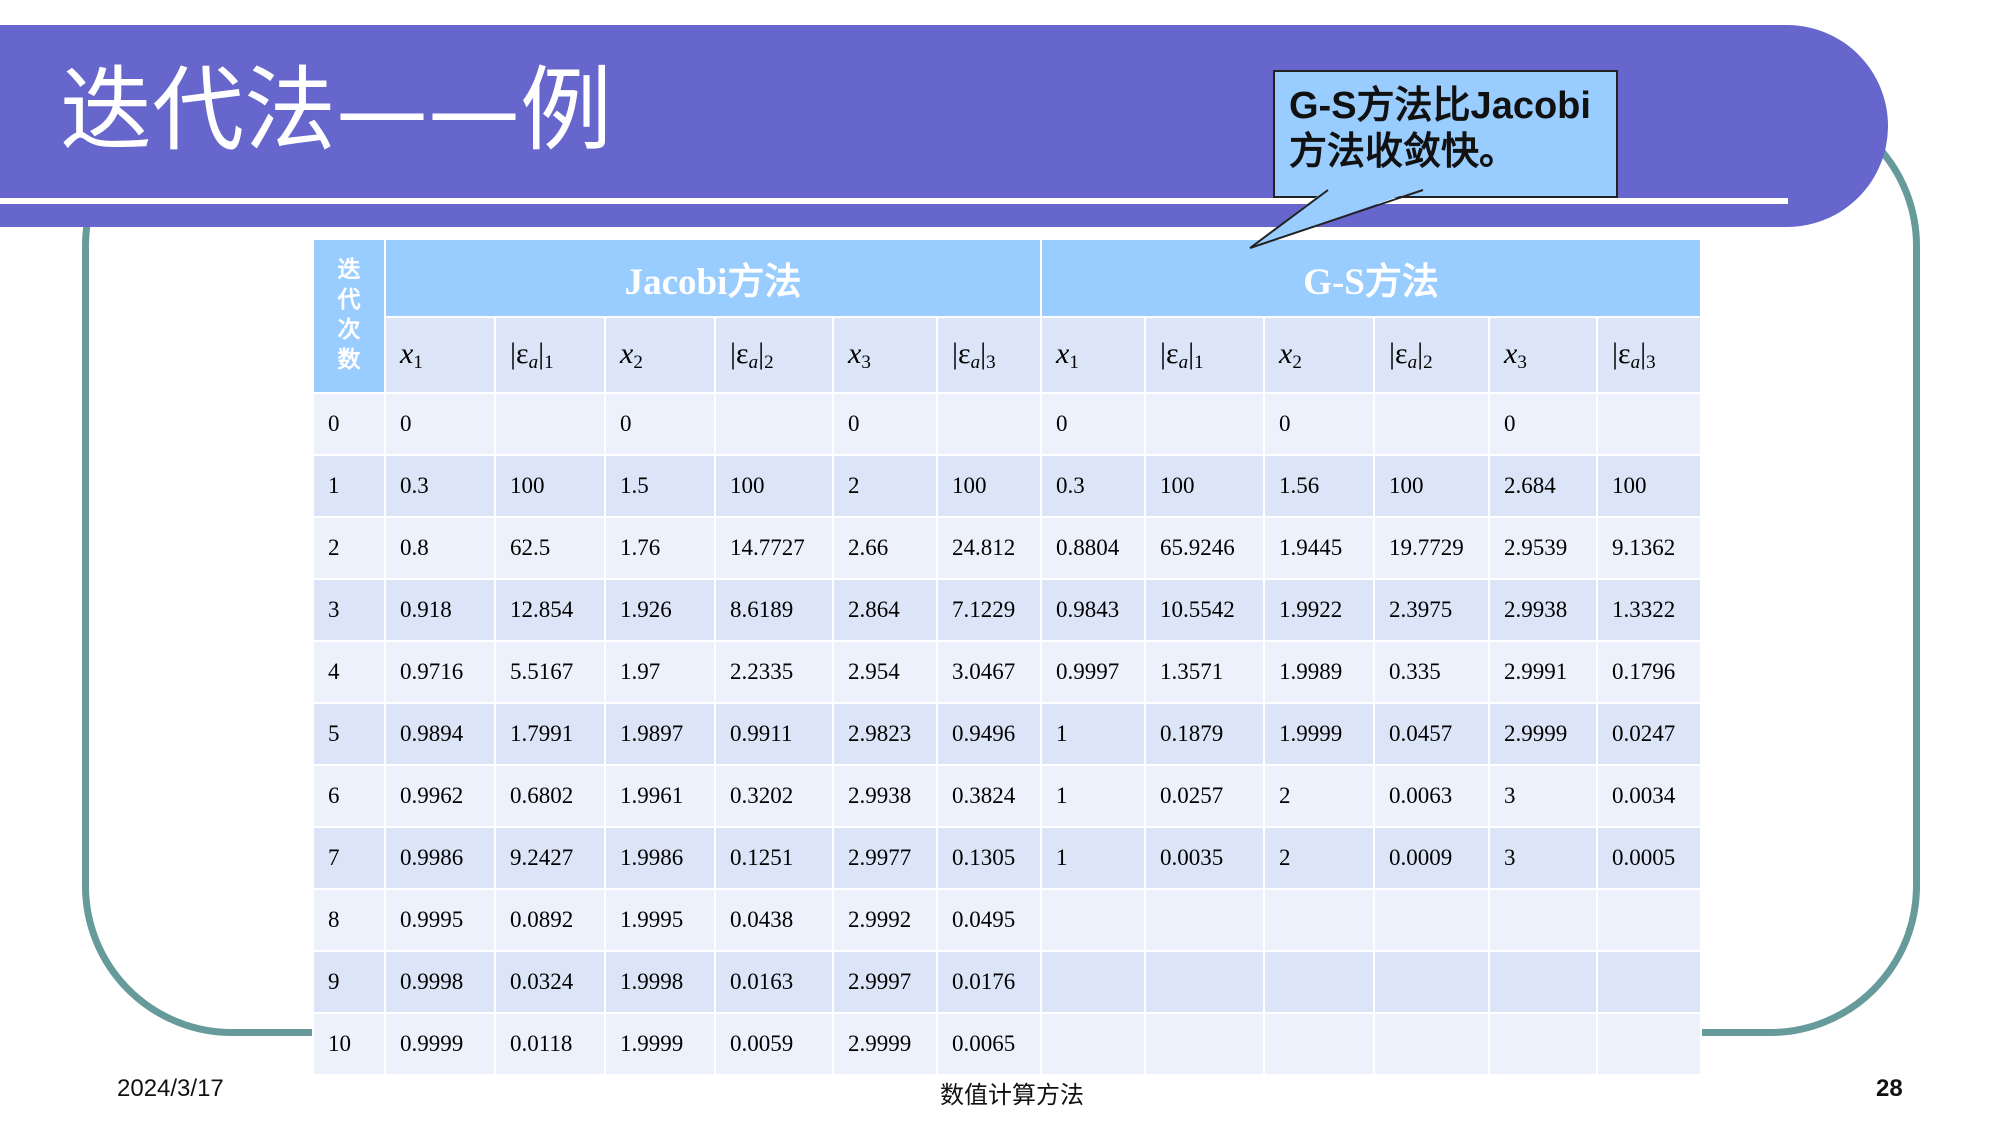 The width and height of the screenshot is (2000, 1125). What do you see at coordinates (989, 672) in the screenshot?
I see `table-cell: 3.0467` at bounding box center [989, 672].